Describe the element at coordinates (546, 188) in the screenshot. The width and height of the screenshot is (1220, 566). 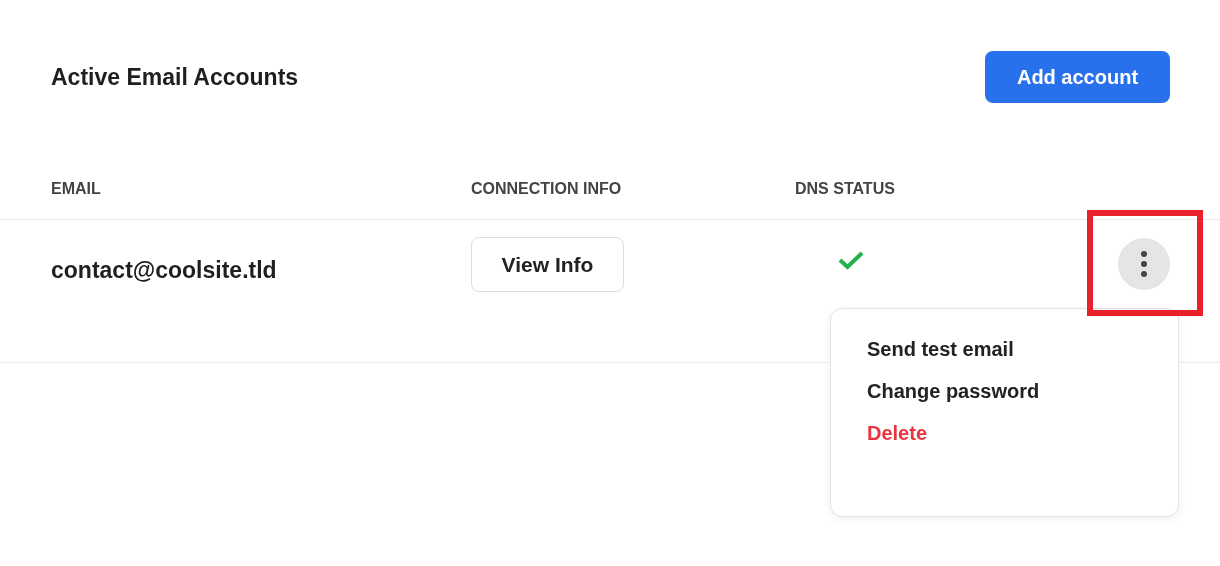
I see `column-header: CONNECTION INFO` at that location.